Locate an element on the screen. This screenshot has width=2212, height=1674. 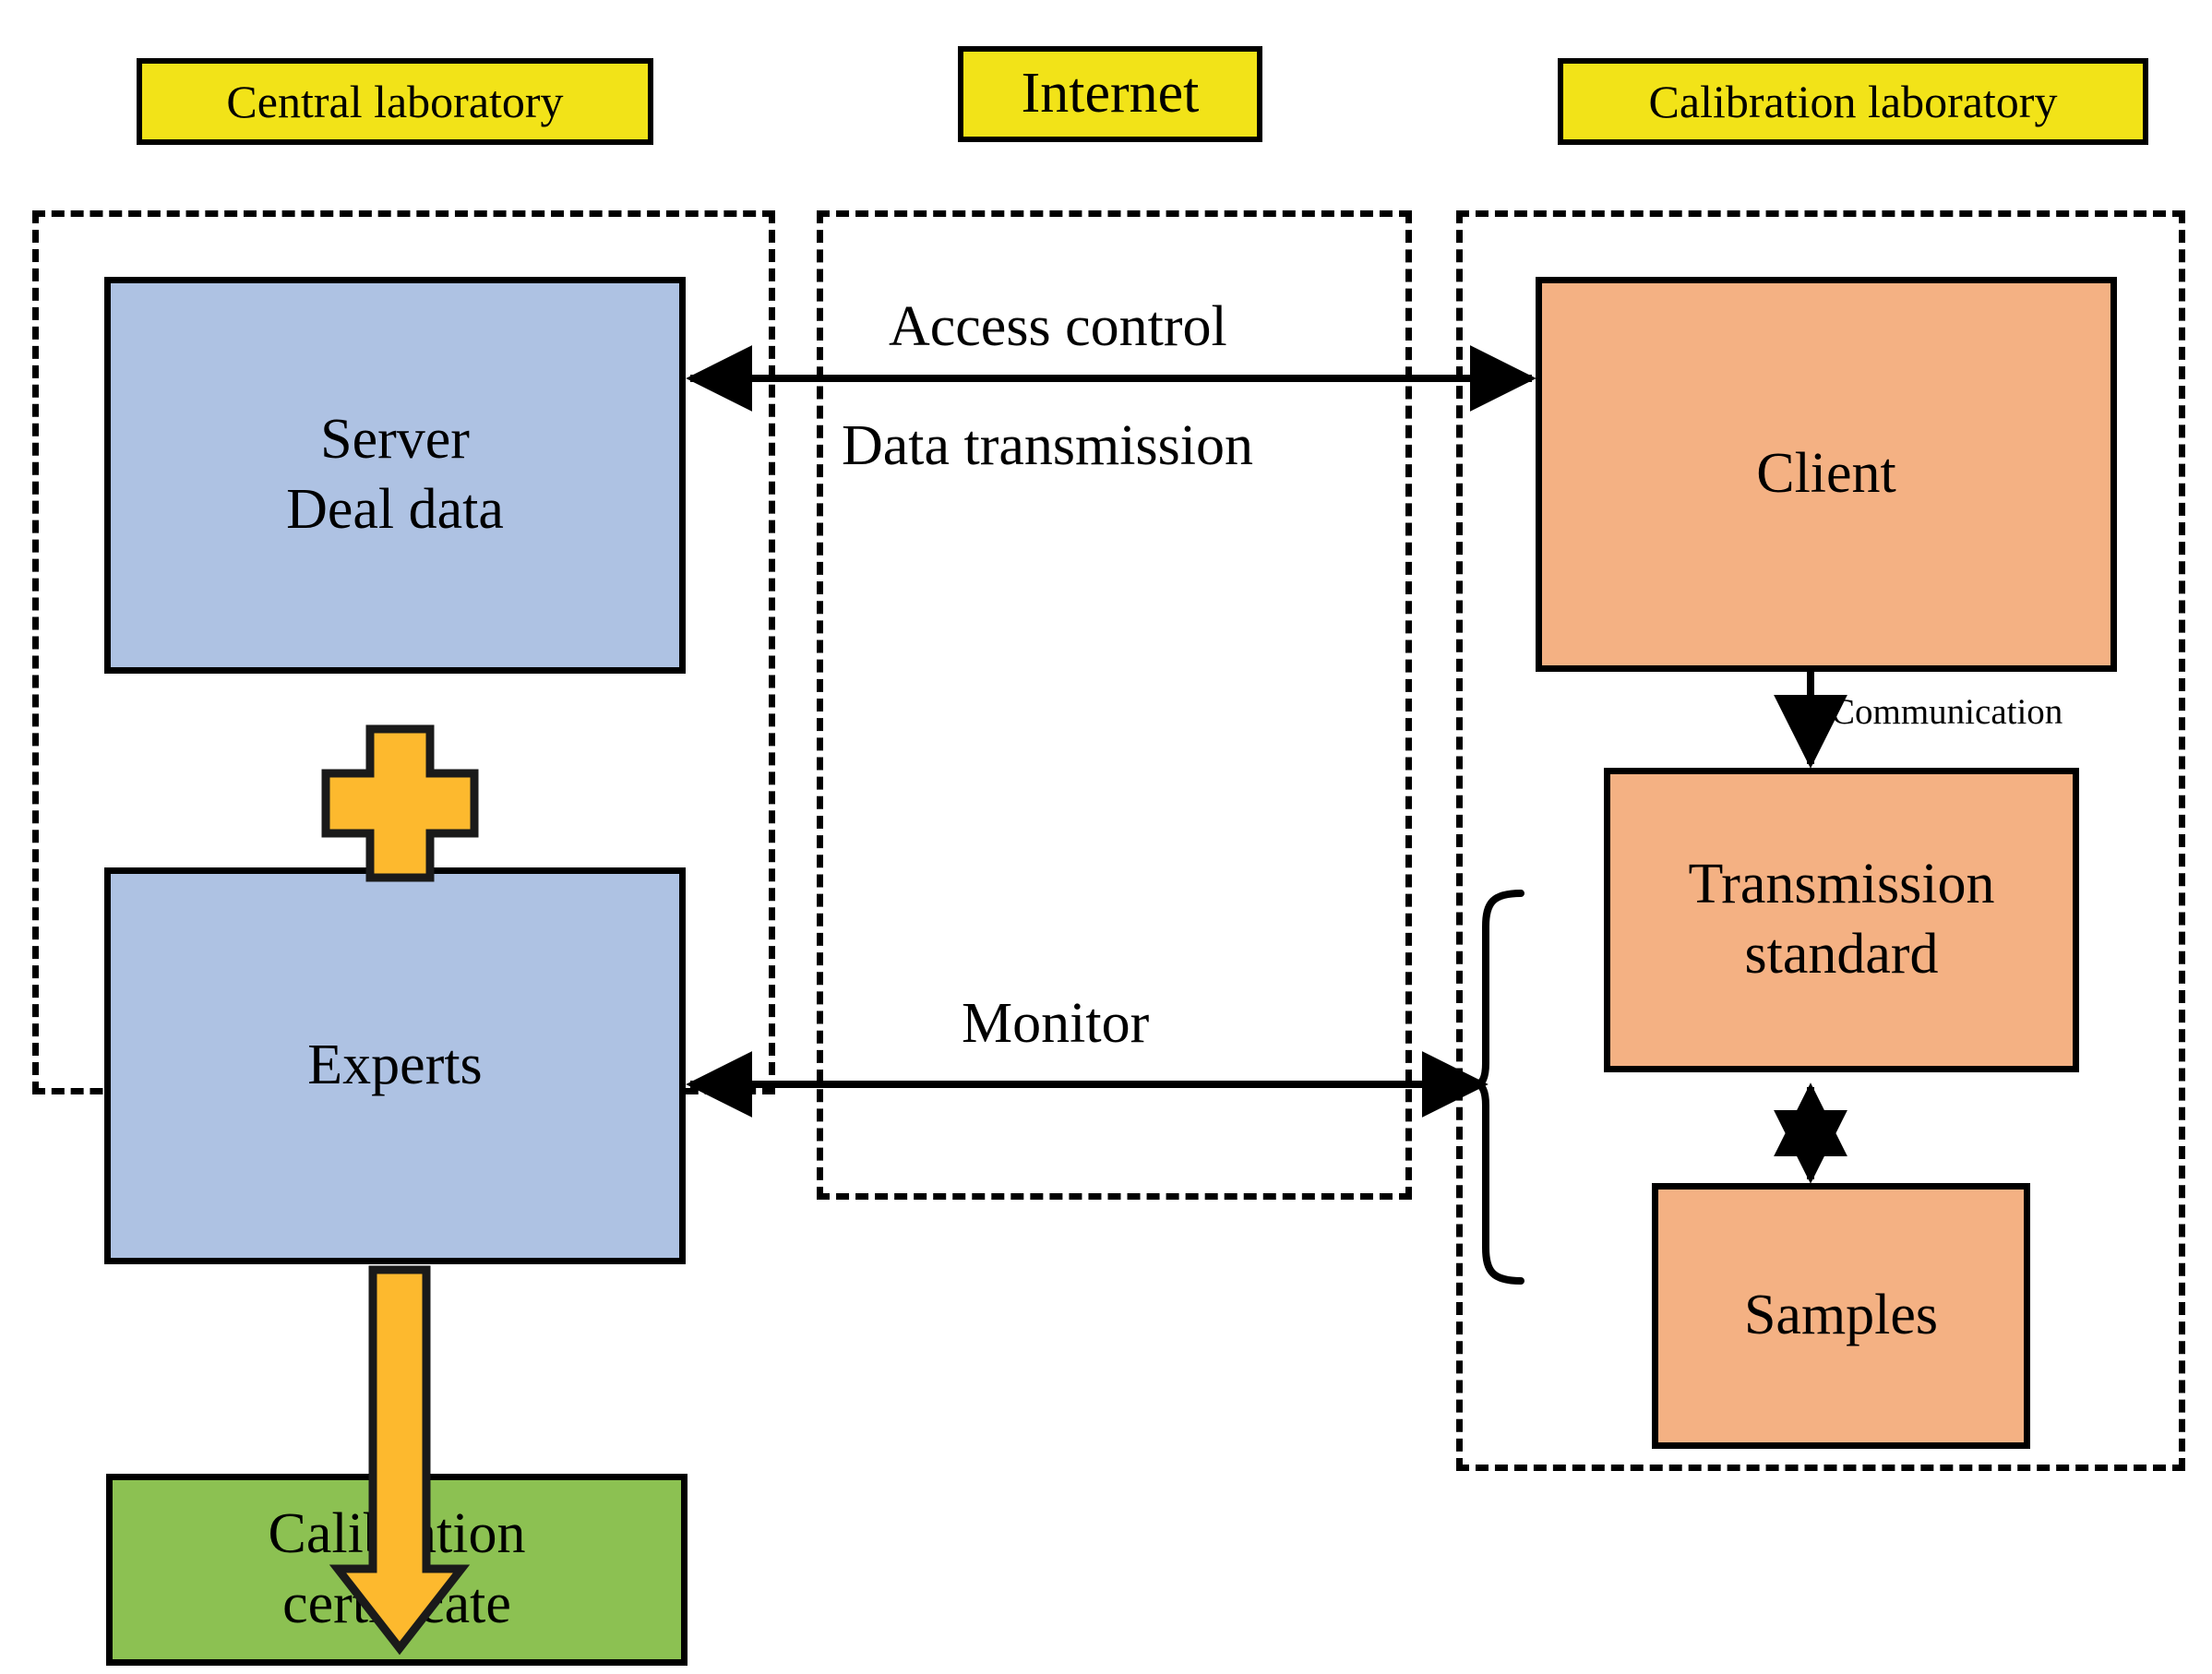
edge-label-monitor: Monitor is located at coordinates (1056, 1023).